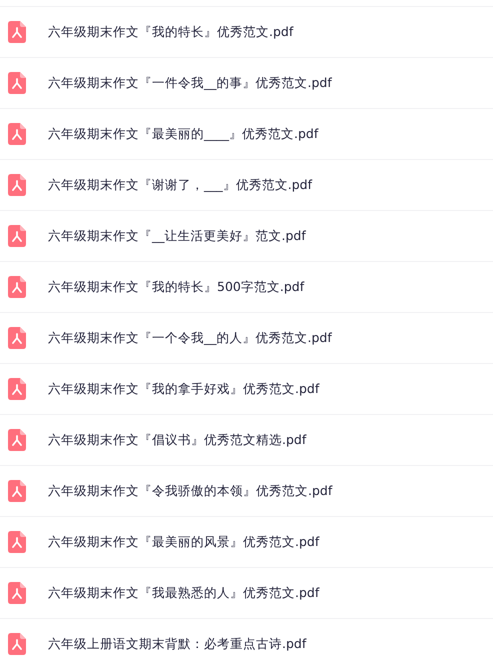 The height and width of the screenshot is (664, 493). Describe the element at coordinates (176, 287) in the screenshot. I see `file-link: 六年级期末作文『我的特长』500字范文.pdf` at that location.